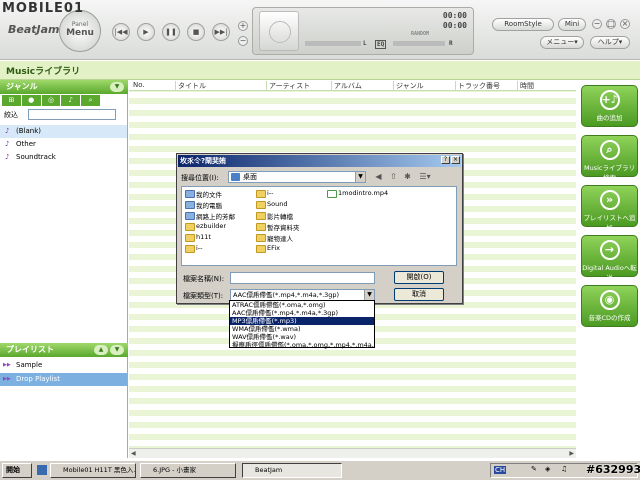 The height and width of the screenshot is (480, 640). What do you see at coordinates (357, 193) in the screenshot?
I see `file-item: 1modintro.mp4` at bounding box center [357, 193].